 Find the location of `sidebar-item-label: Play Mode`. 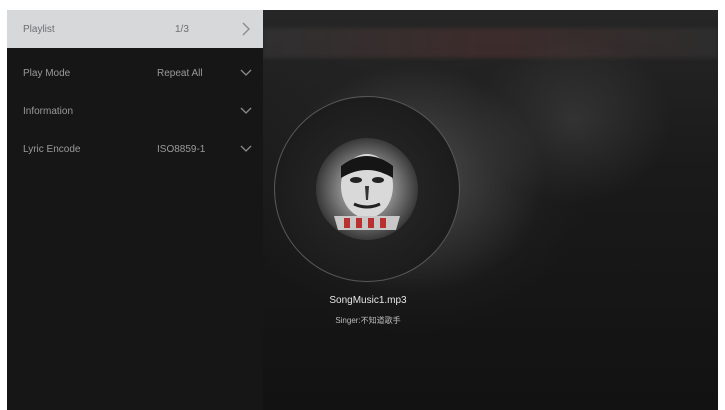

sidebar-item-label: Play Mode is located at coordinates (47, 73).